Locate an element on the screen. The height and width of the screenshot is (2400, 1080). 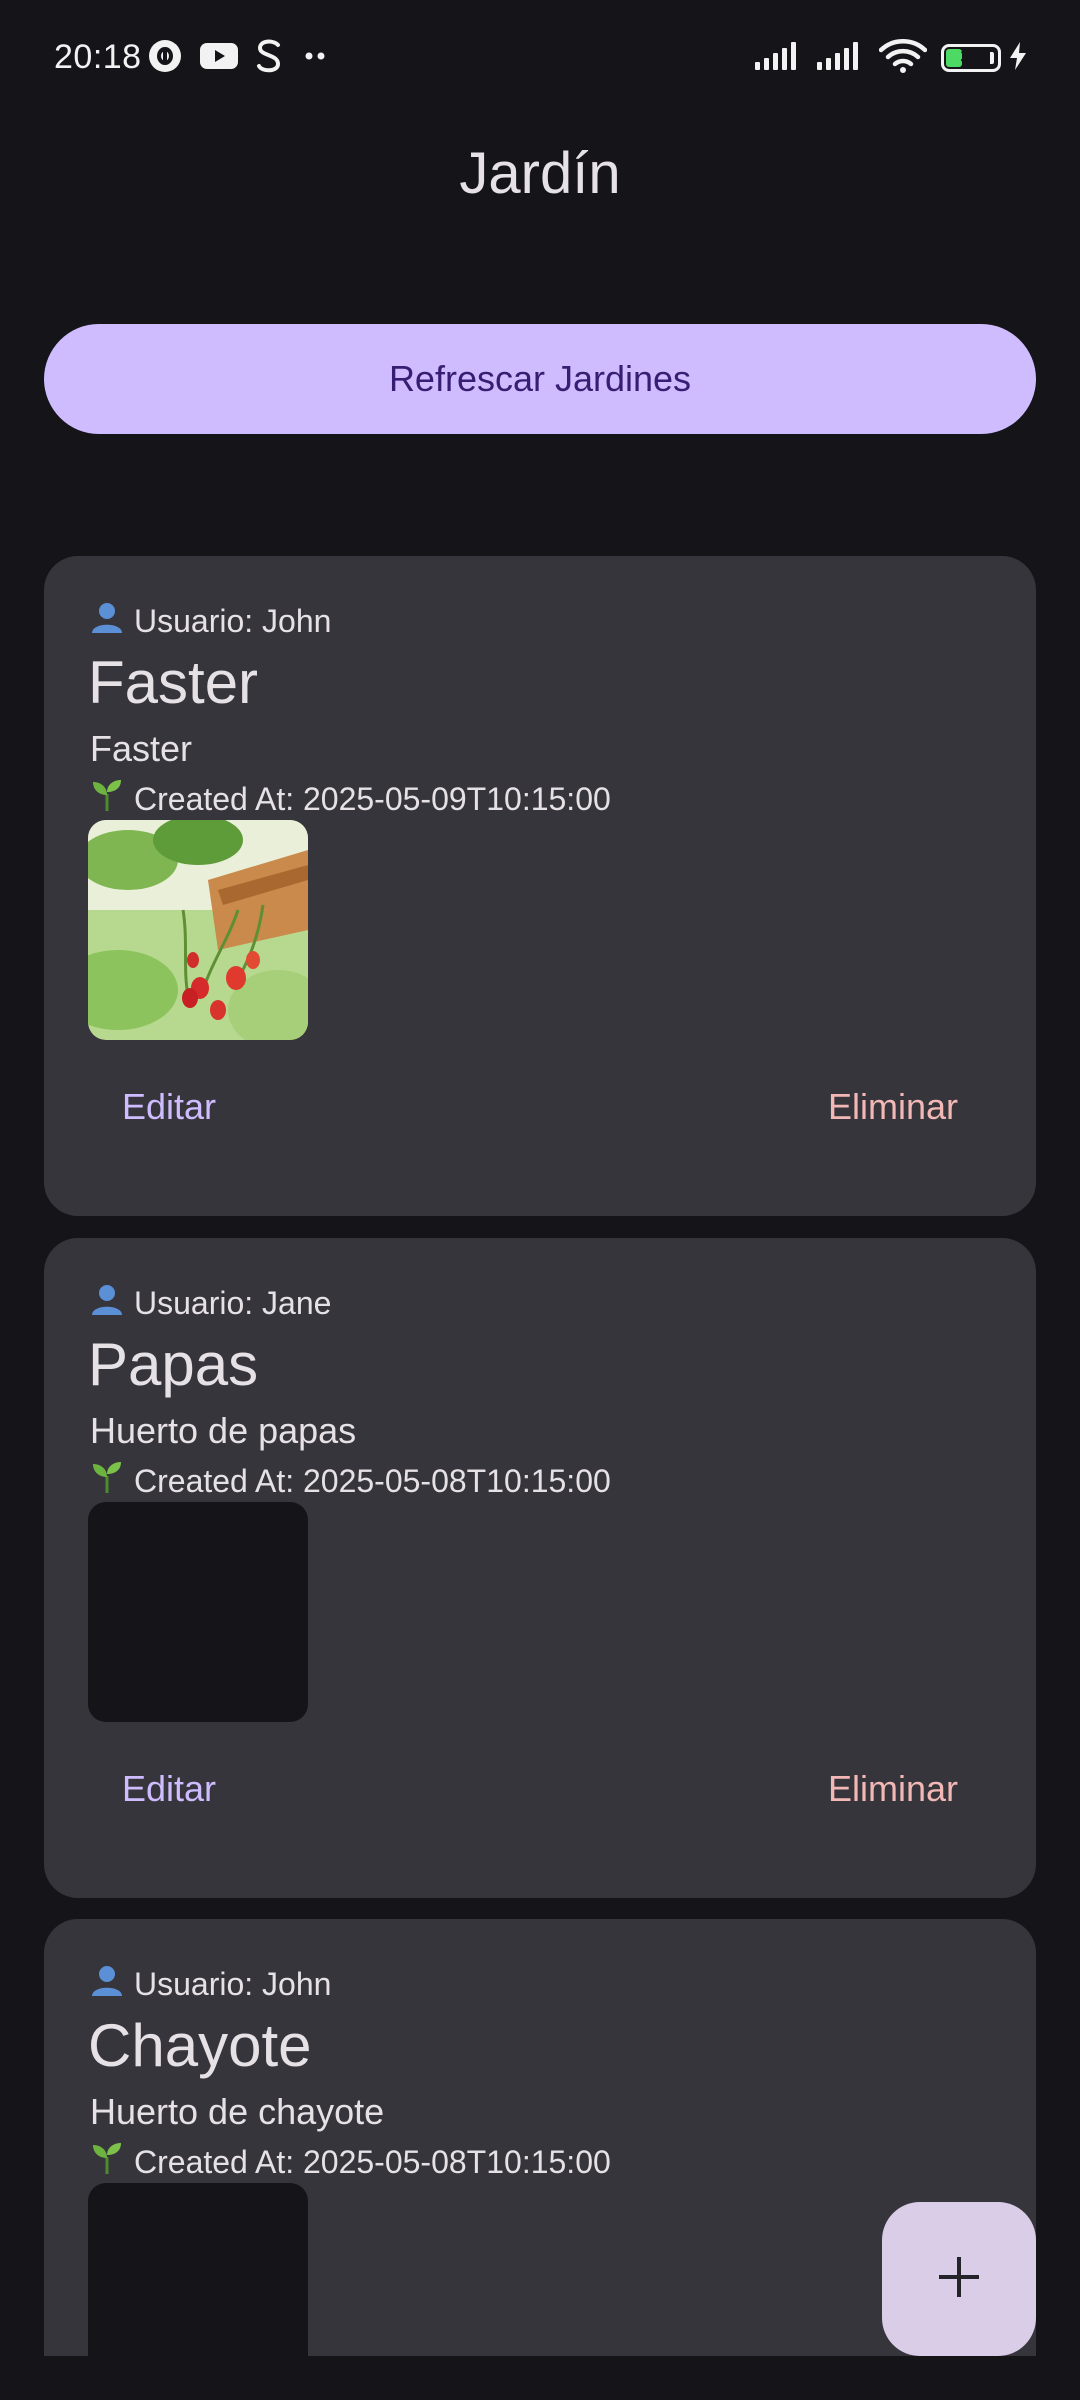
refresh-gardens-button: Refrescar Jardines is located at coordinates (540, 379).